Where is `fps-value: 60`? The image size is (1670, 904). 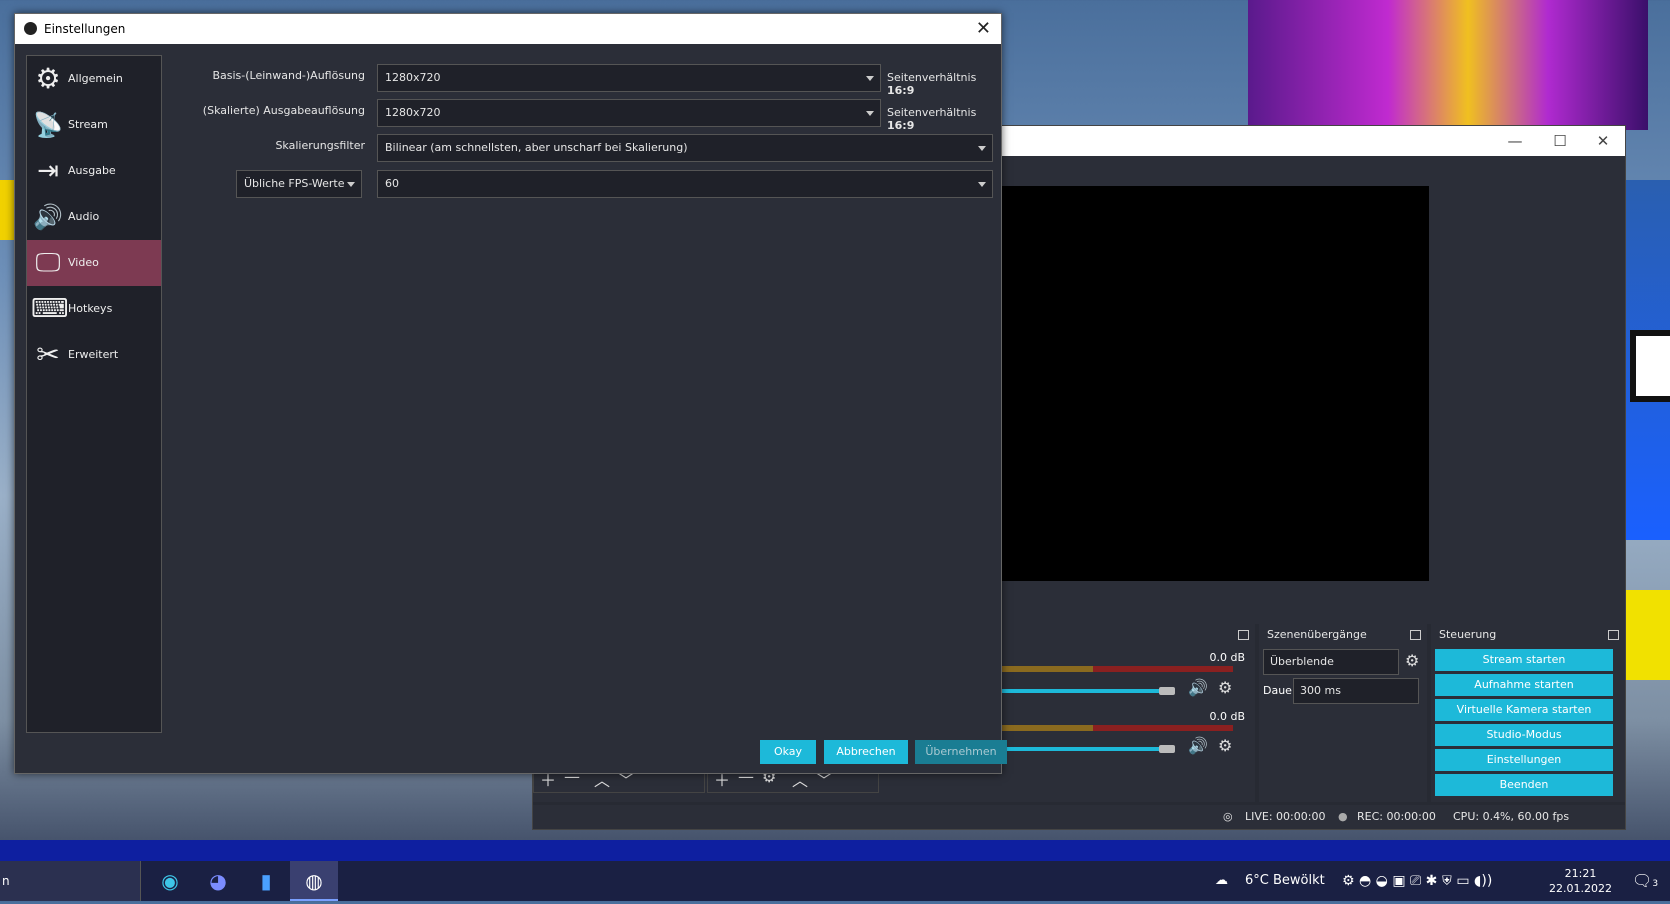
fps-value: 60 is located at coordinates (392, 183).